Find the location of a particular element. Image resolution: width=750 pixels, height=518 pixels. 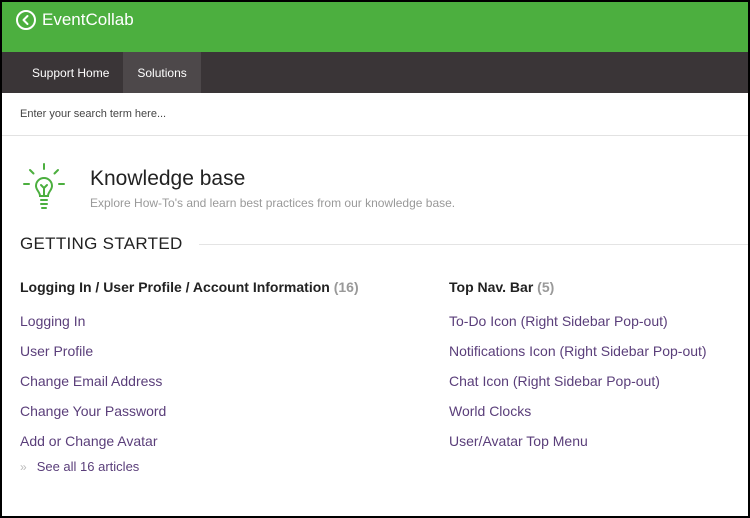

chevron-left-icon is located at coordinates (25, 20).